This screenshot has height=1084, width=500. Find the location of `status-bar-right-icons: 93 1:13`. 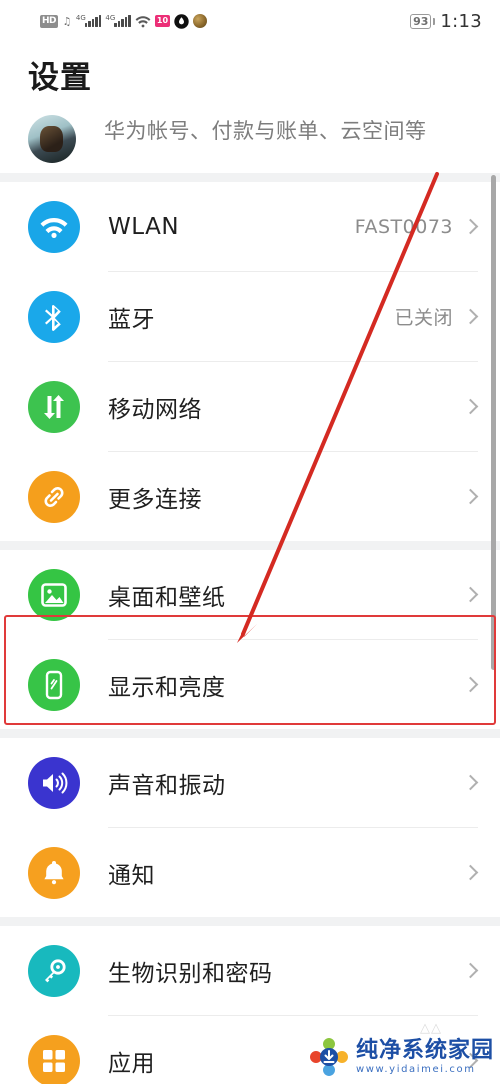

status-bar-right-icons: 93 1:13 is located at coordinates (446, 21).